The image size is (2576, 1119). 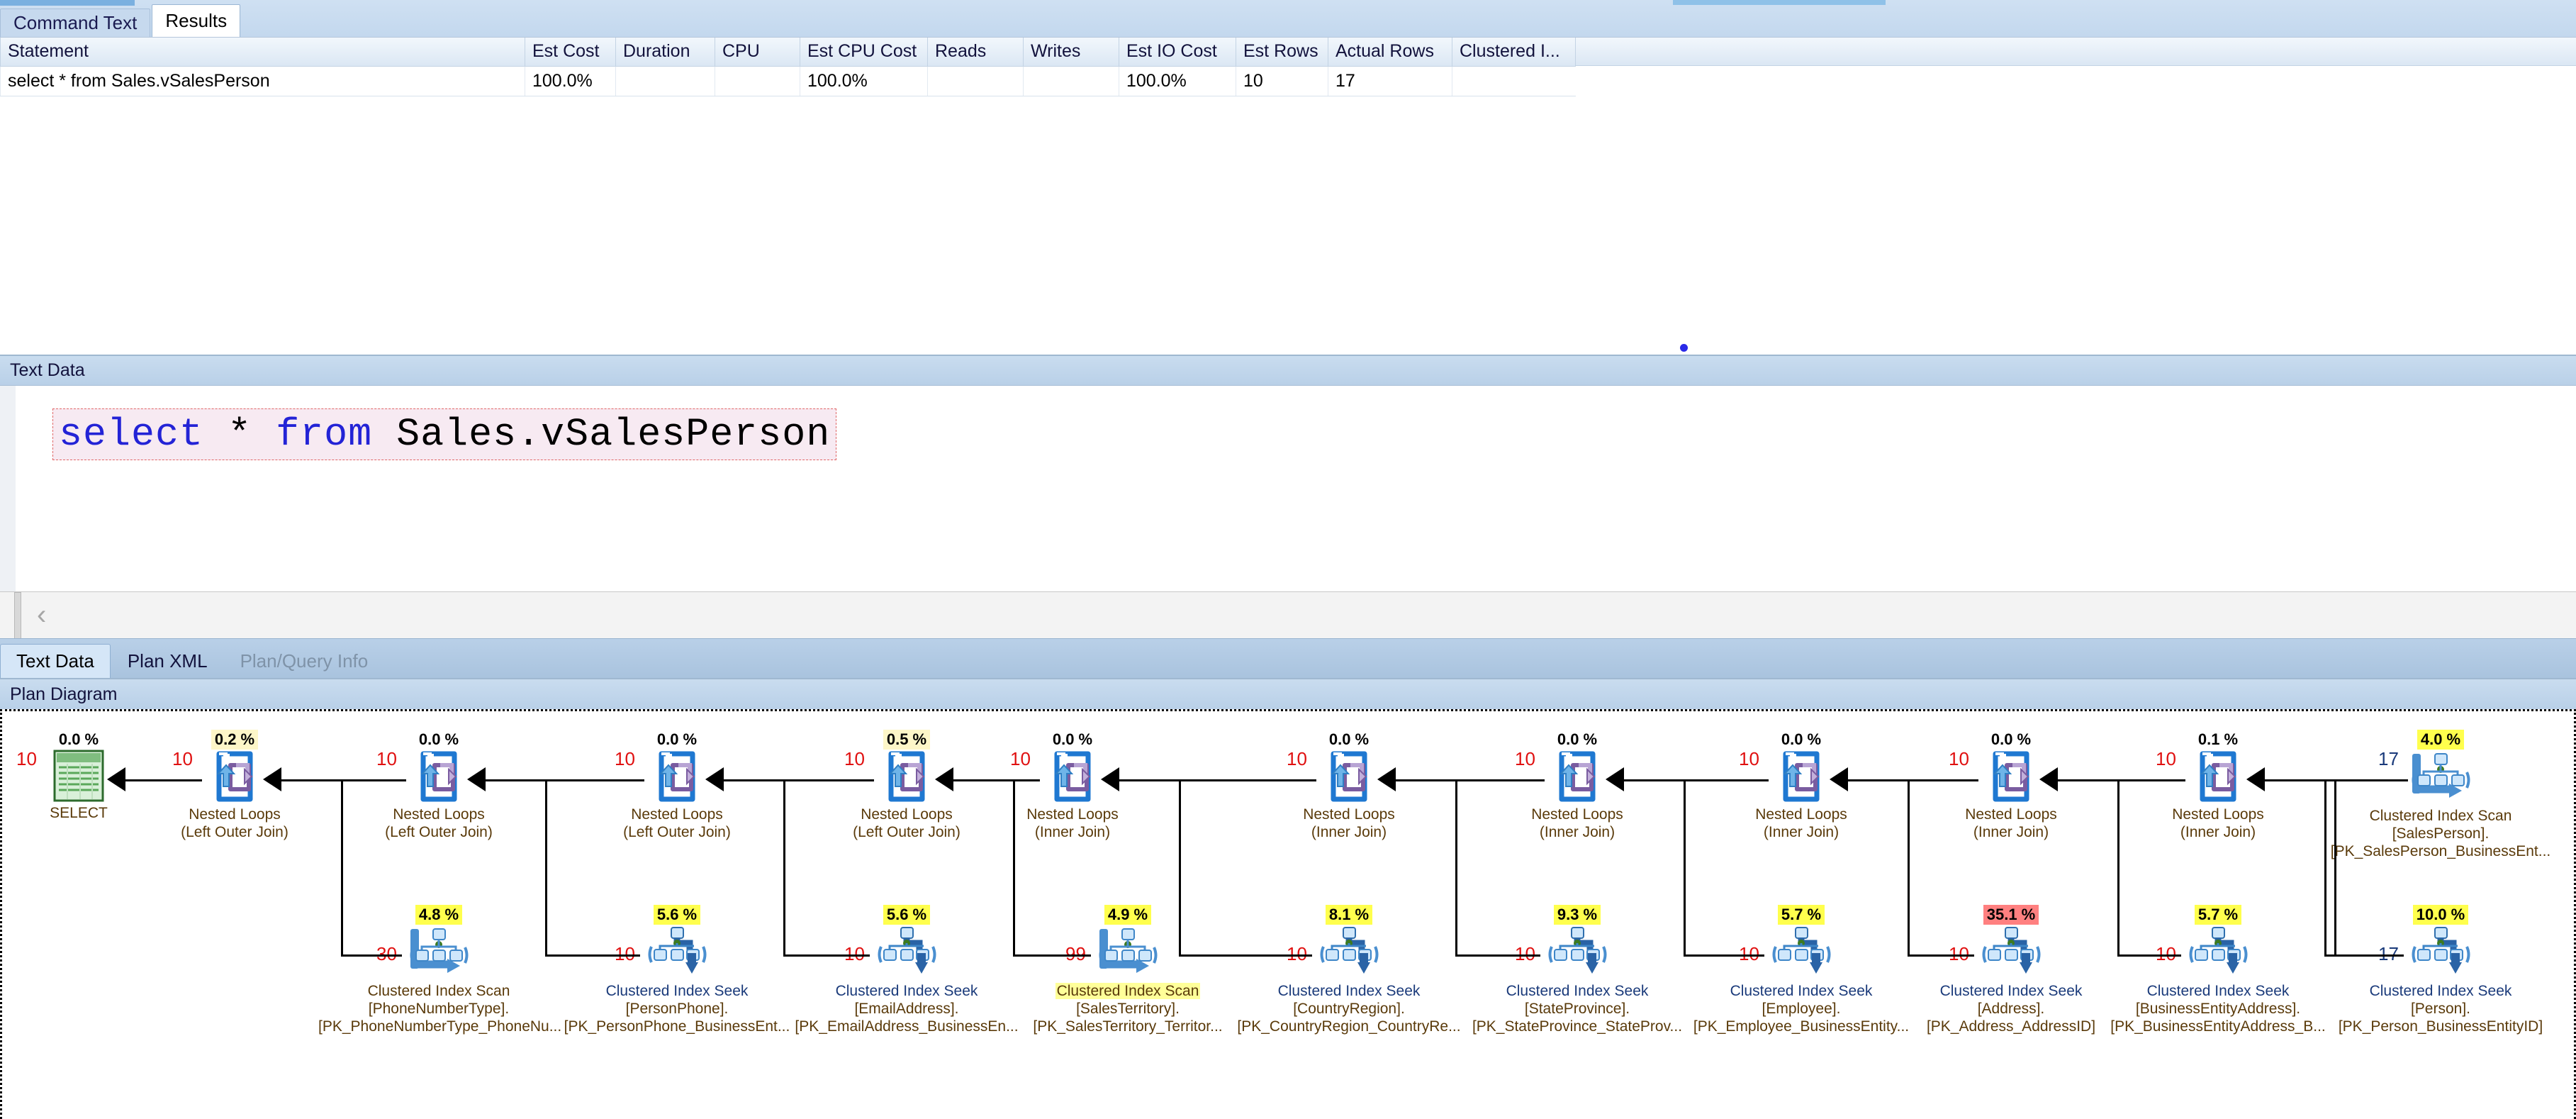 I want to click on node-cost-percent: 8.1 %, so click(x=1349, y=915).